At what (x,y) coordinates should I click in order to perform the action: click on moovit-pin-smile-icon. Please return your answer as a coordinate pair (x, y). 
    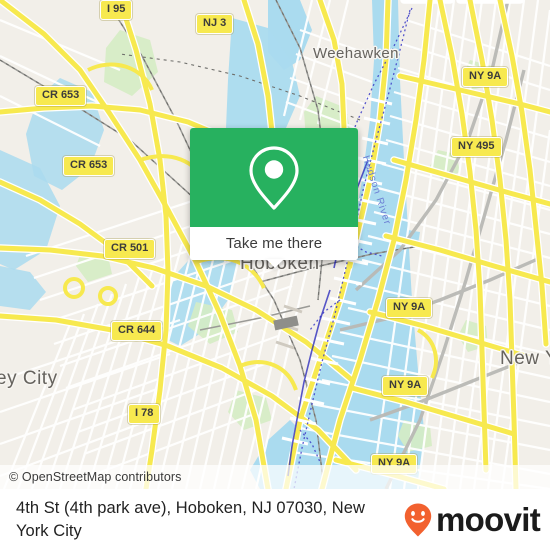
    Looking at the image, I should click on (418, 519).